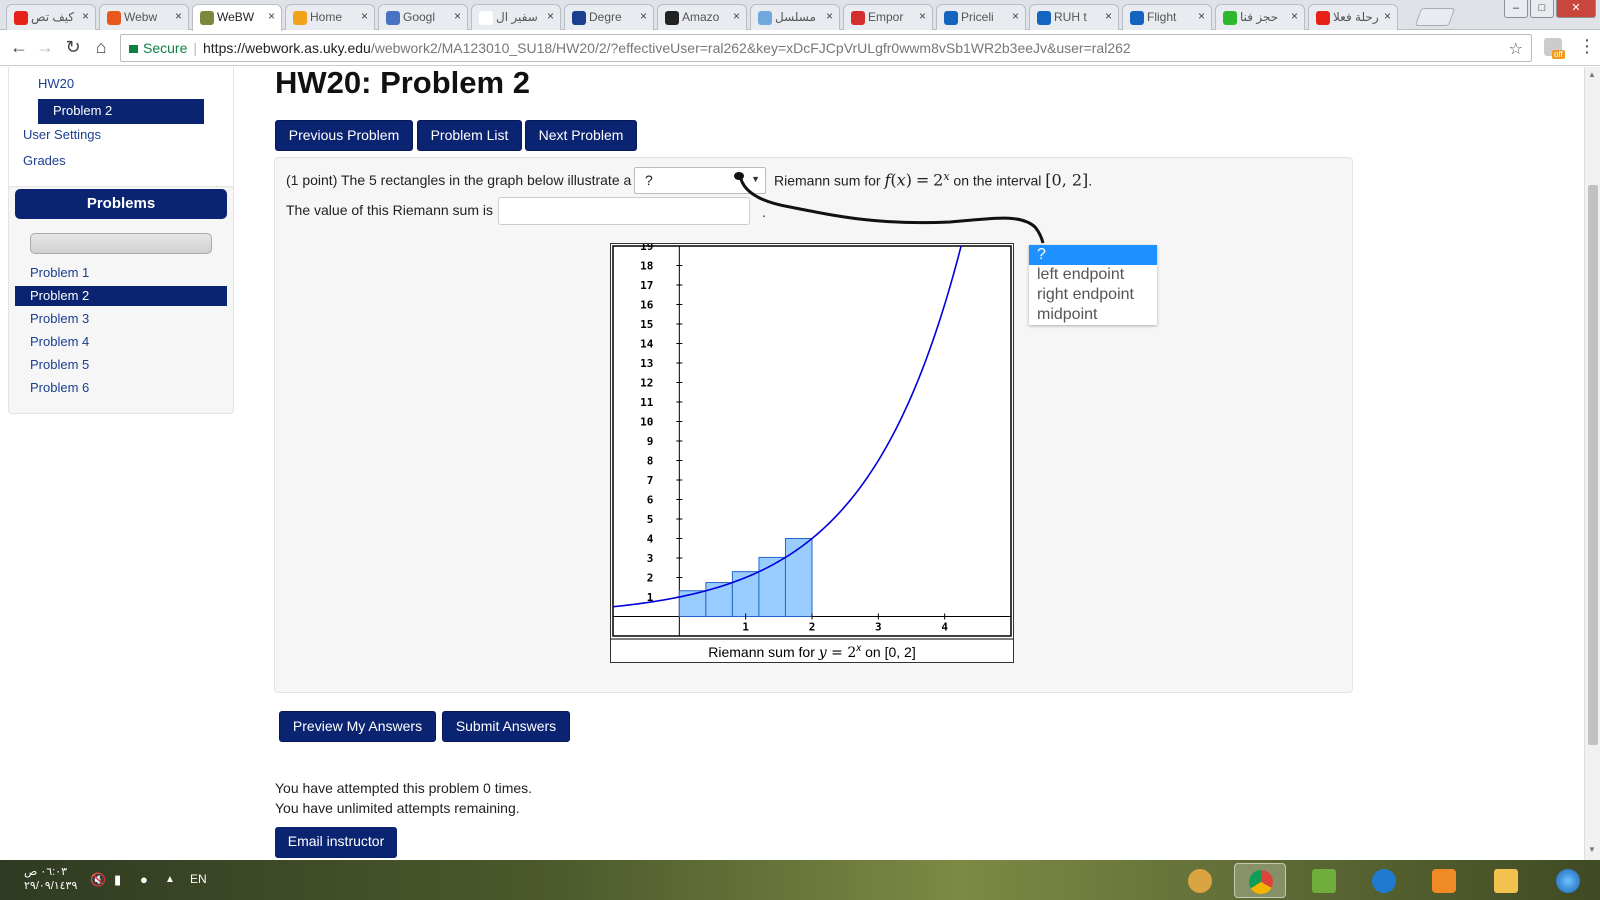 The height and width of the screenshot is (900, 1600). Describe the element at coordinates (198, 879) in the screenshot. I see `language-indicator: EN` at that location.